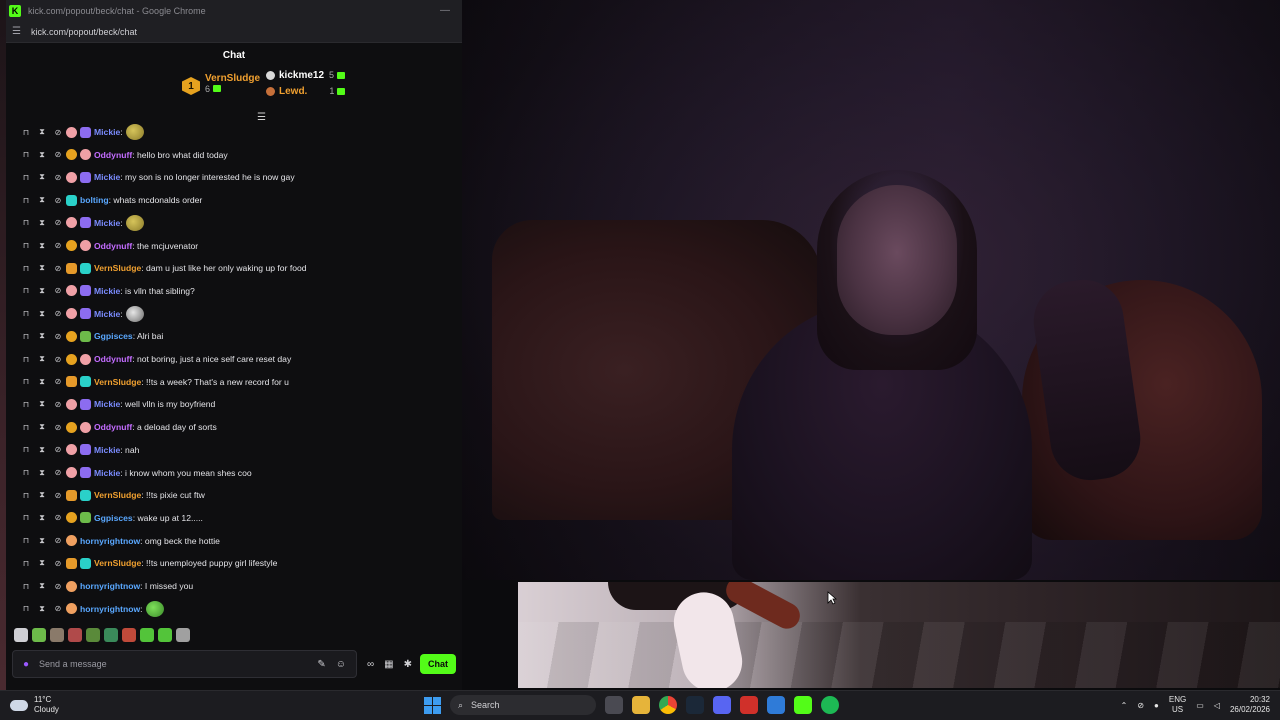 The height and width of the screenshot is (720, 1280). Describe the element at coordinates (111, 495) in the screenshot. I see `chat-message: ⊓ ⧗ ⊘ VernSludge: !!ts pixie cut ftw` at that location.